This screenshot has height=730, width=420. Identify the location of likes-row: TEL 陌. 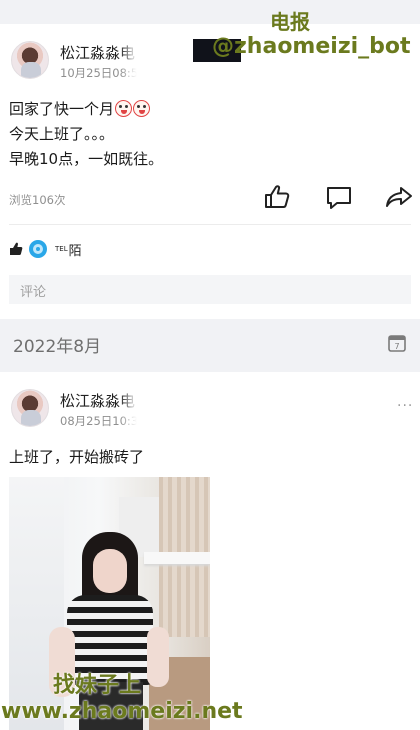
(45, 249).